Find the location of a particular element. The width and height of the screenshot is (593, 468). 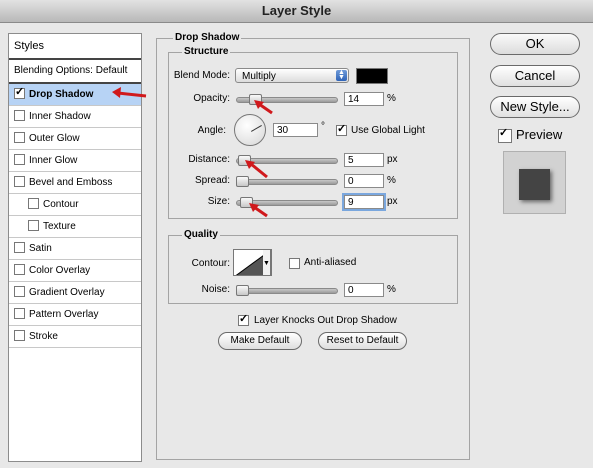

size-input: 9 is located at coordinates (364, 202).